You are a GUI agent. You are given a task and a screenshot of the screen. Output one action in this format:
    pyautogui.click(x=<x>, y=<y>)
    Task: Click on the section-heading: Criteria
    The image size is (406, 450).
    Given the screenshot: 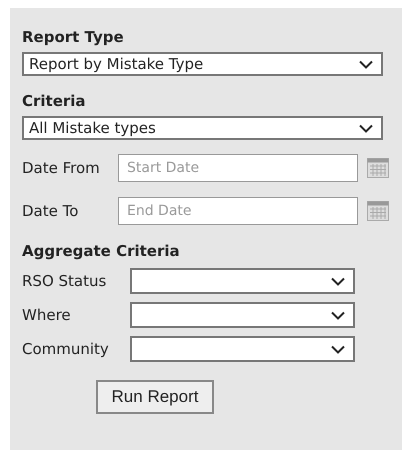 What is the action you would take?
    pyautogui.click(x=54, y=102)
    